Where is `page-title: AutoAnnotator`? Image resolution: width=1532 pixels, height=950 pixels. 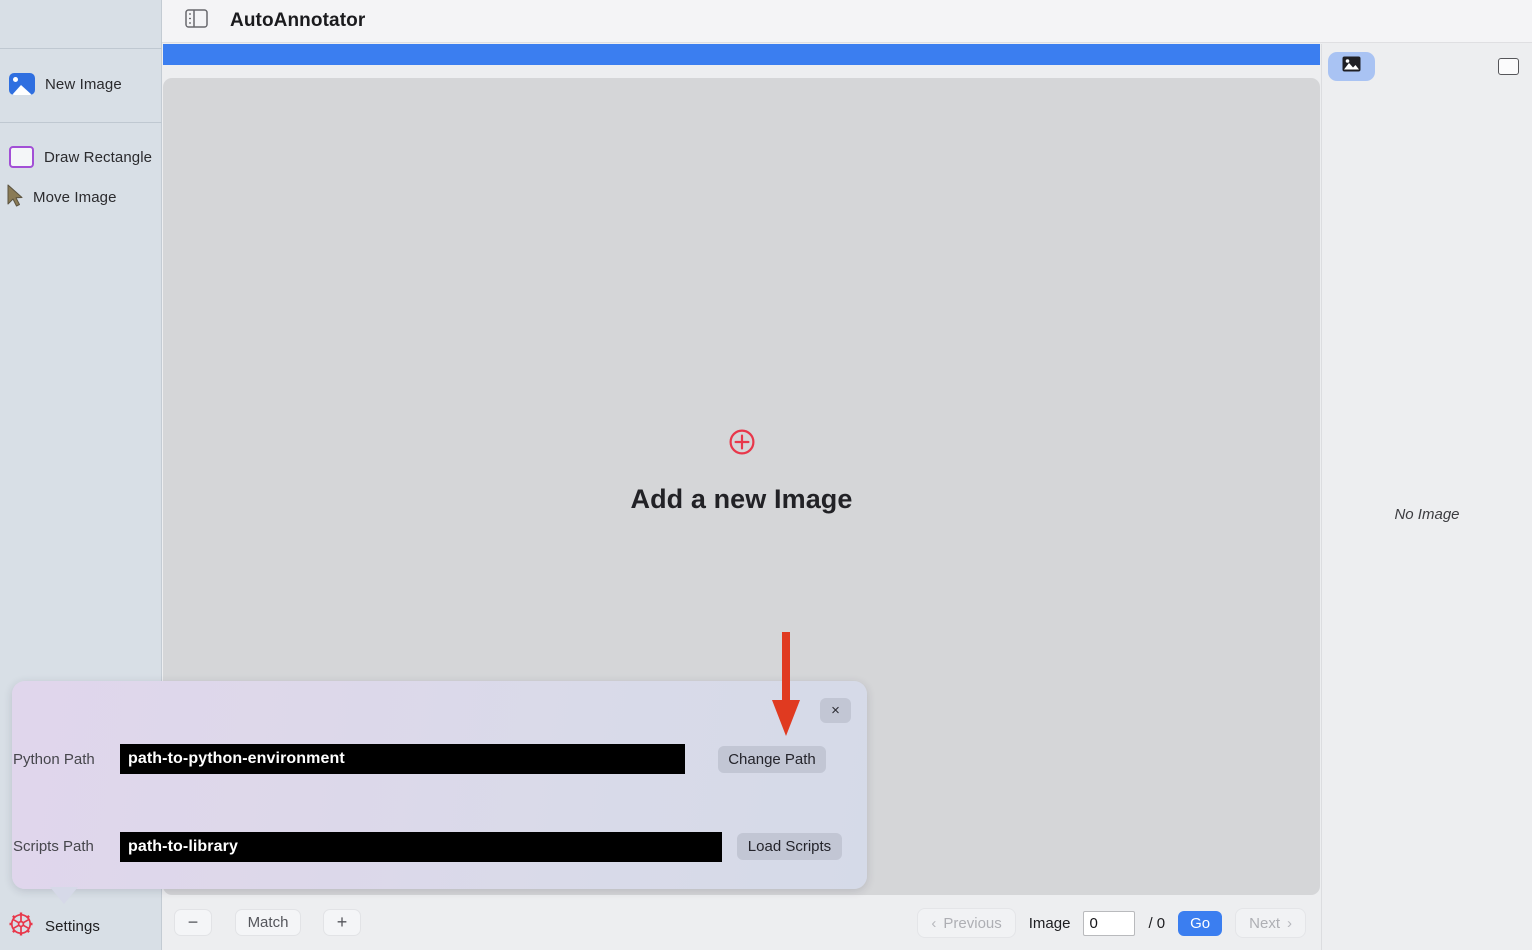
page-title: AutoAnnotator is located at coordinates (298, 20).